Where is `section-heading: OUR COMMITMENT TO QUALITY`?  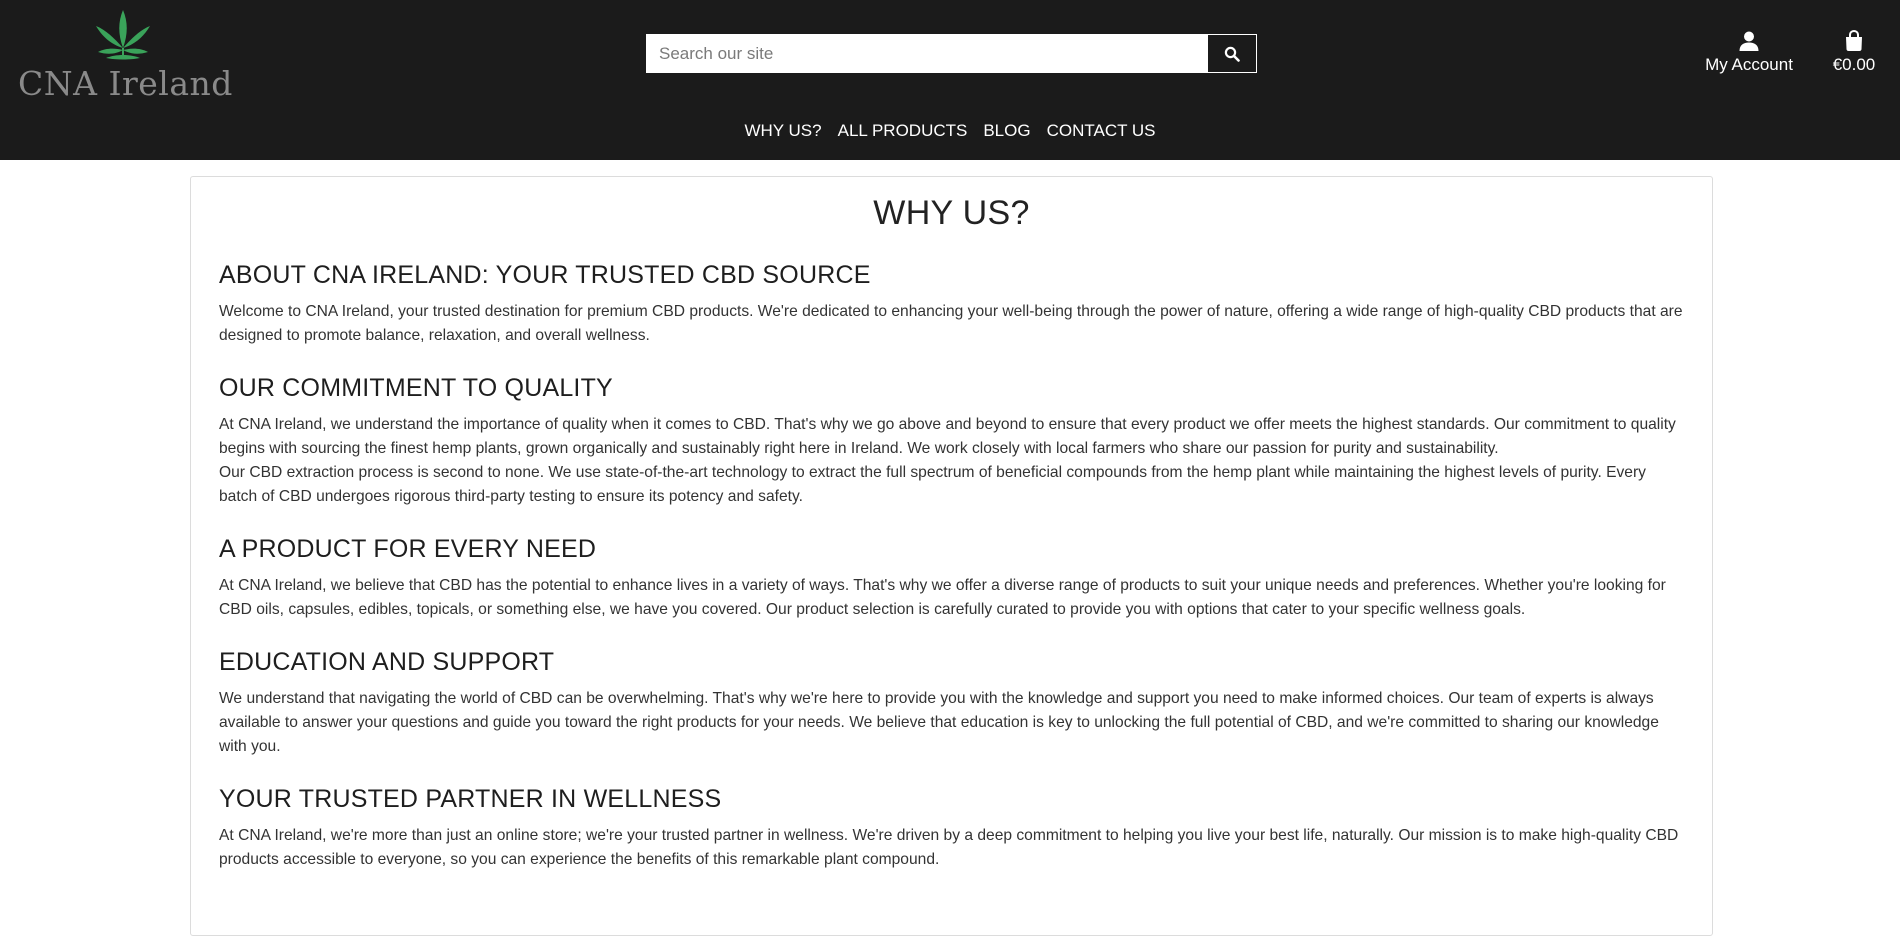 section-heading: OUR COMMITMENT TO QUALITY is located at coordinates (416, 388).